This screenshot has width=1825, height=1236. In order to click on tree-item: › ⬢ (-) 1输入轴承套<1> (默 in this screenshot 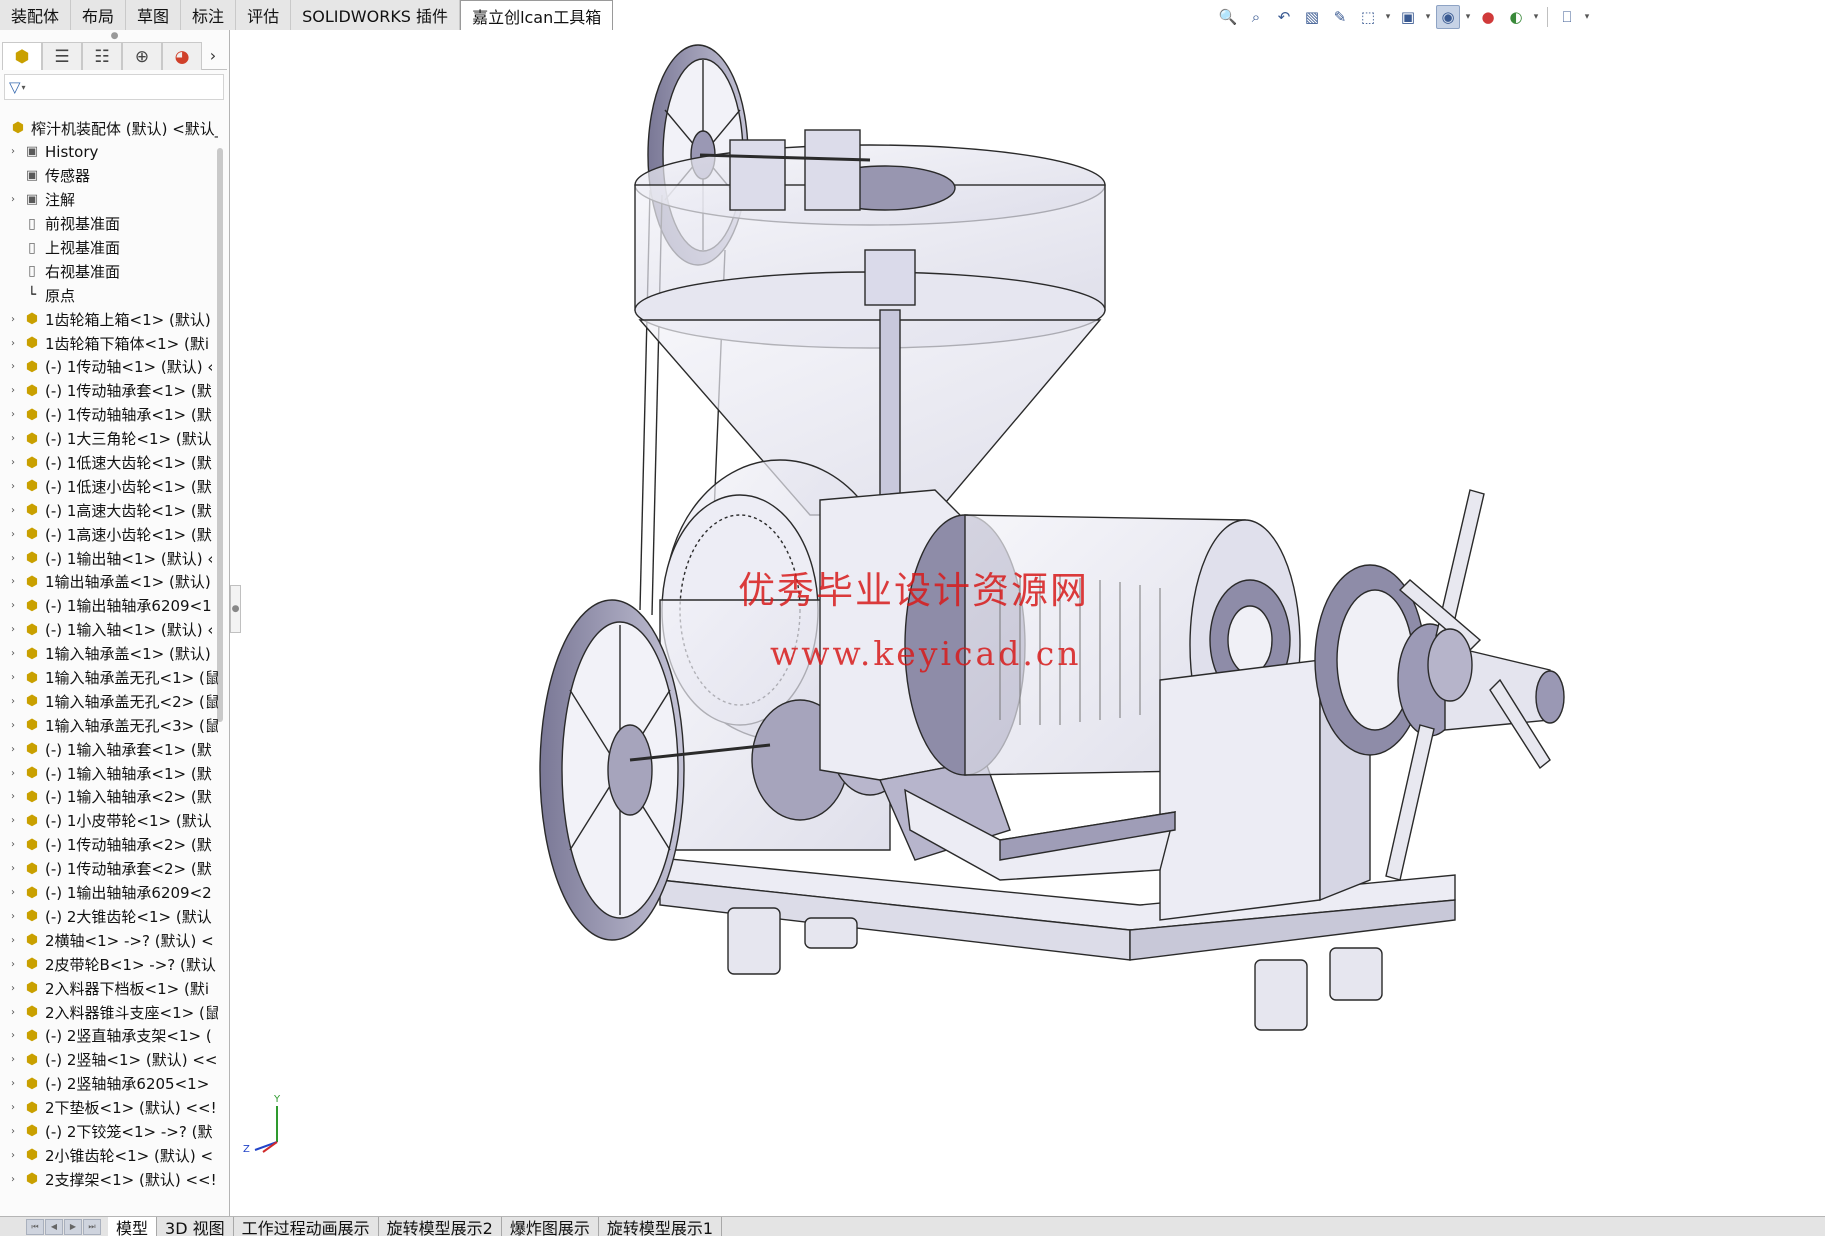, I will do `click(109, 749)`.